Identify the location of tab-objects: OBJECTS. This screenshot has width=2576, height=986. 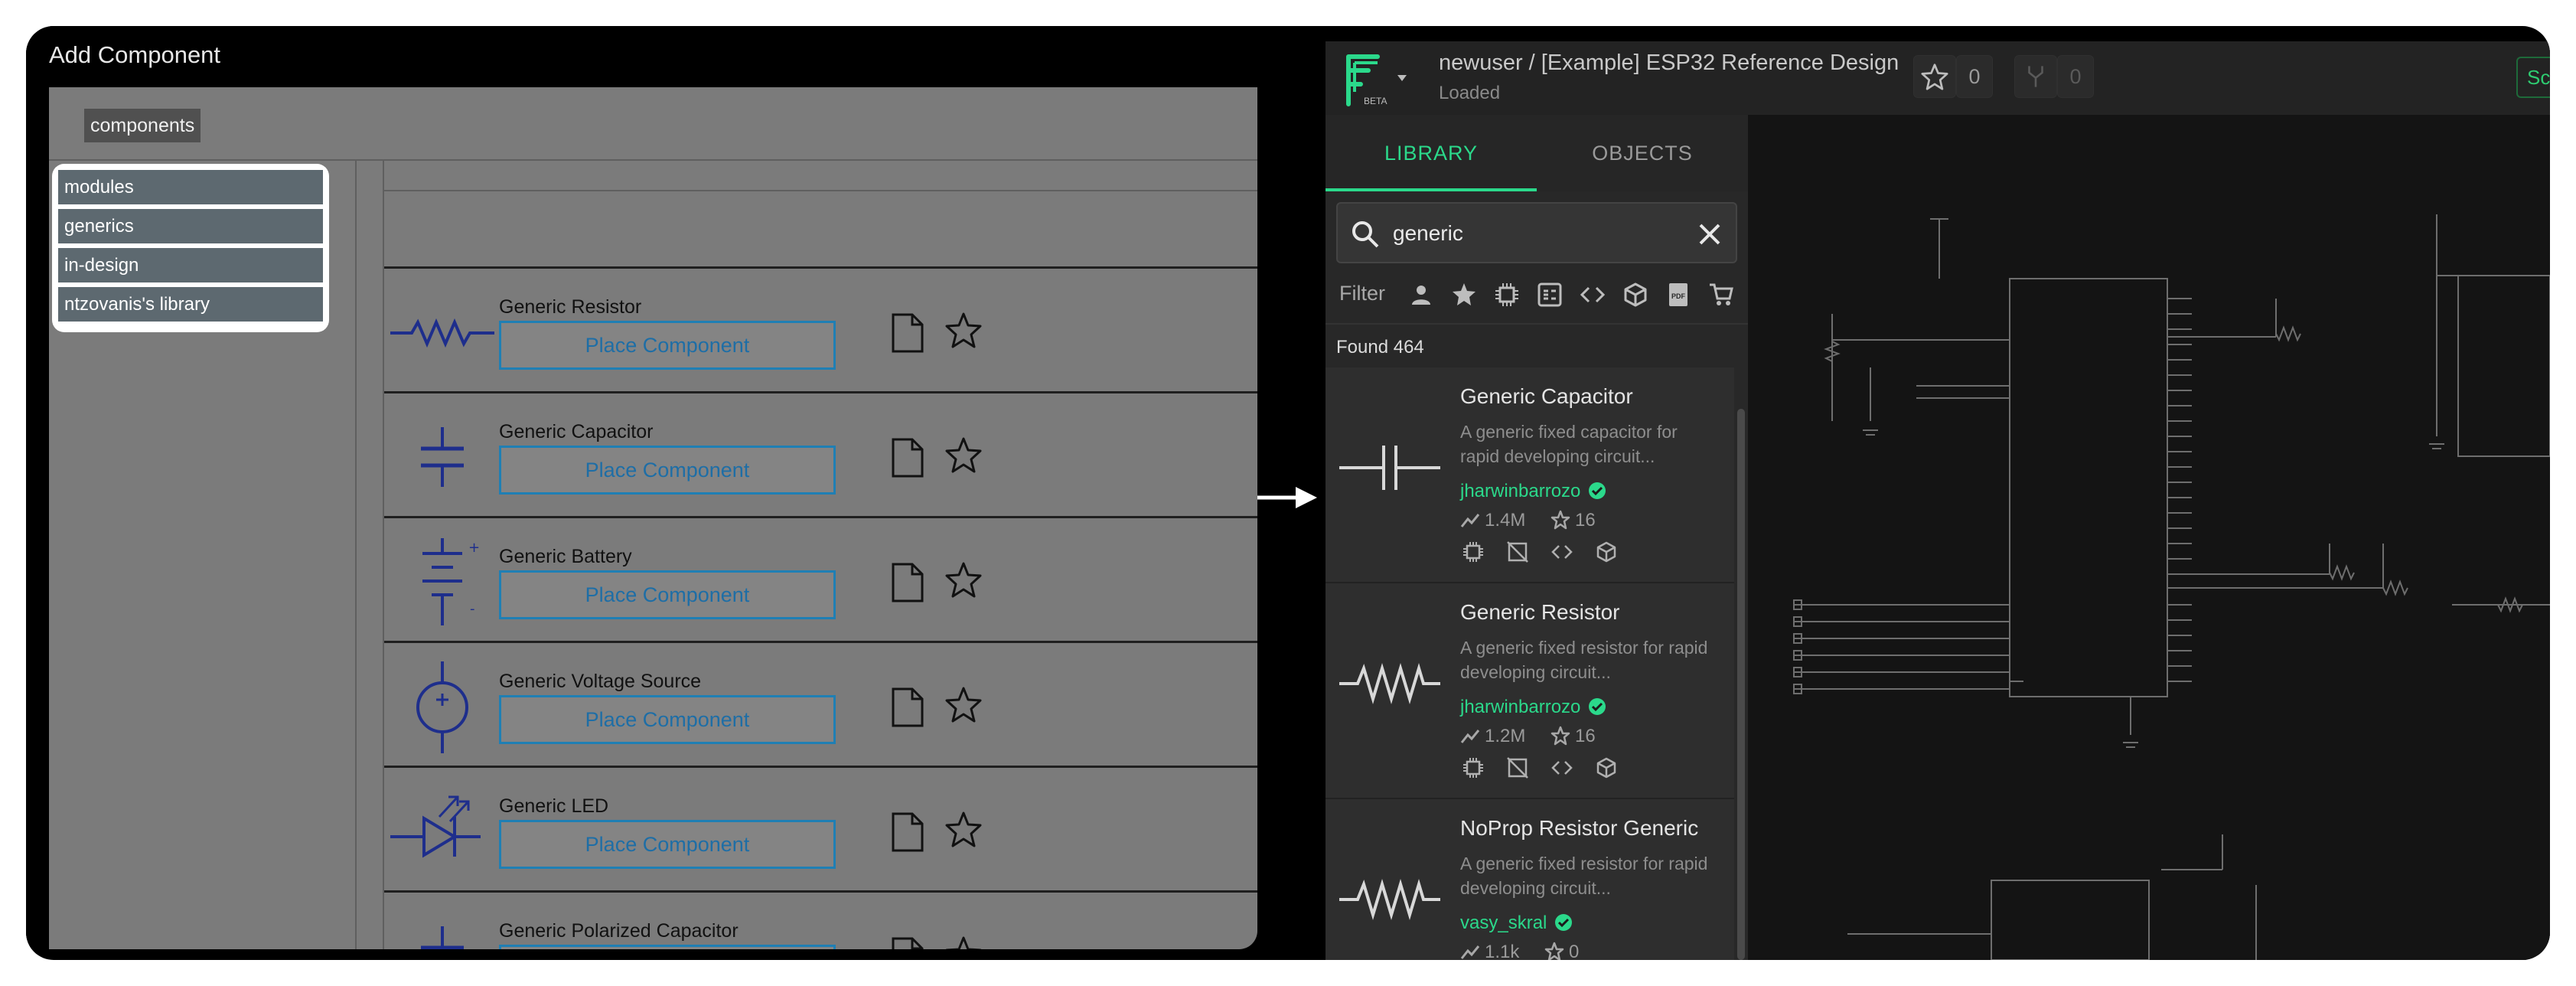
(1642, 153).